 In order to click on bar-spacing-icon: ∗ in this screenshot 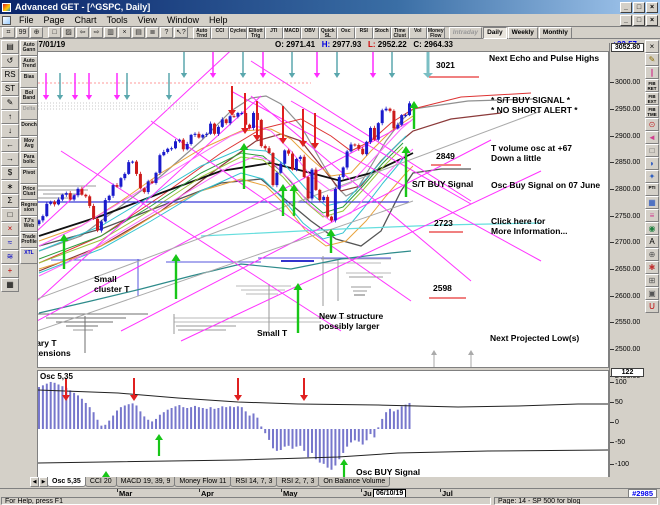, I will do `click(10, 187)`.